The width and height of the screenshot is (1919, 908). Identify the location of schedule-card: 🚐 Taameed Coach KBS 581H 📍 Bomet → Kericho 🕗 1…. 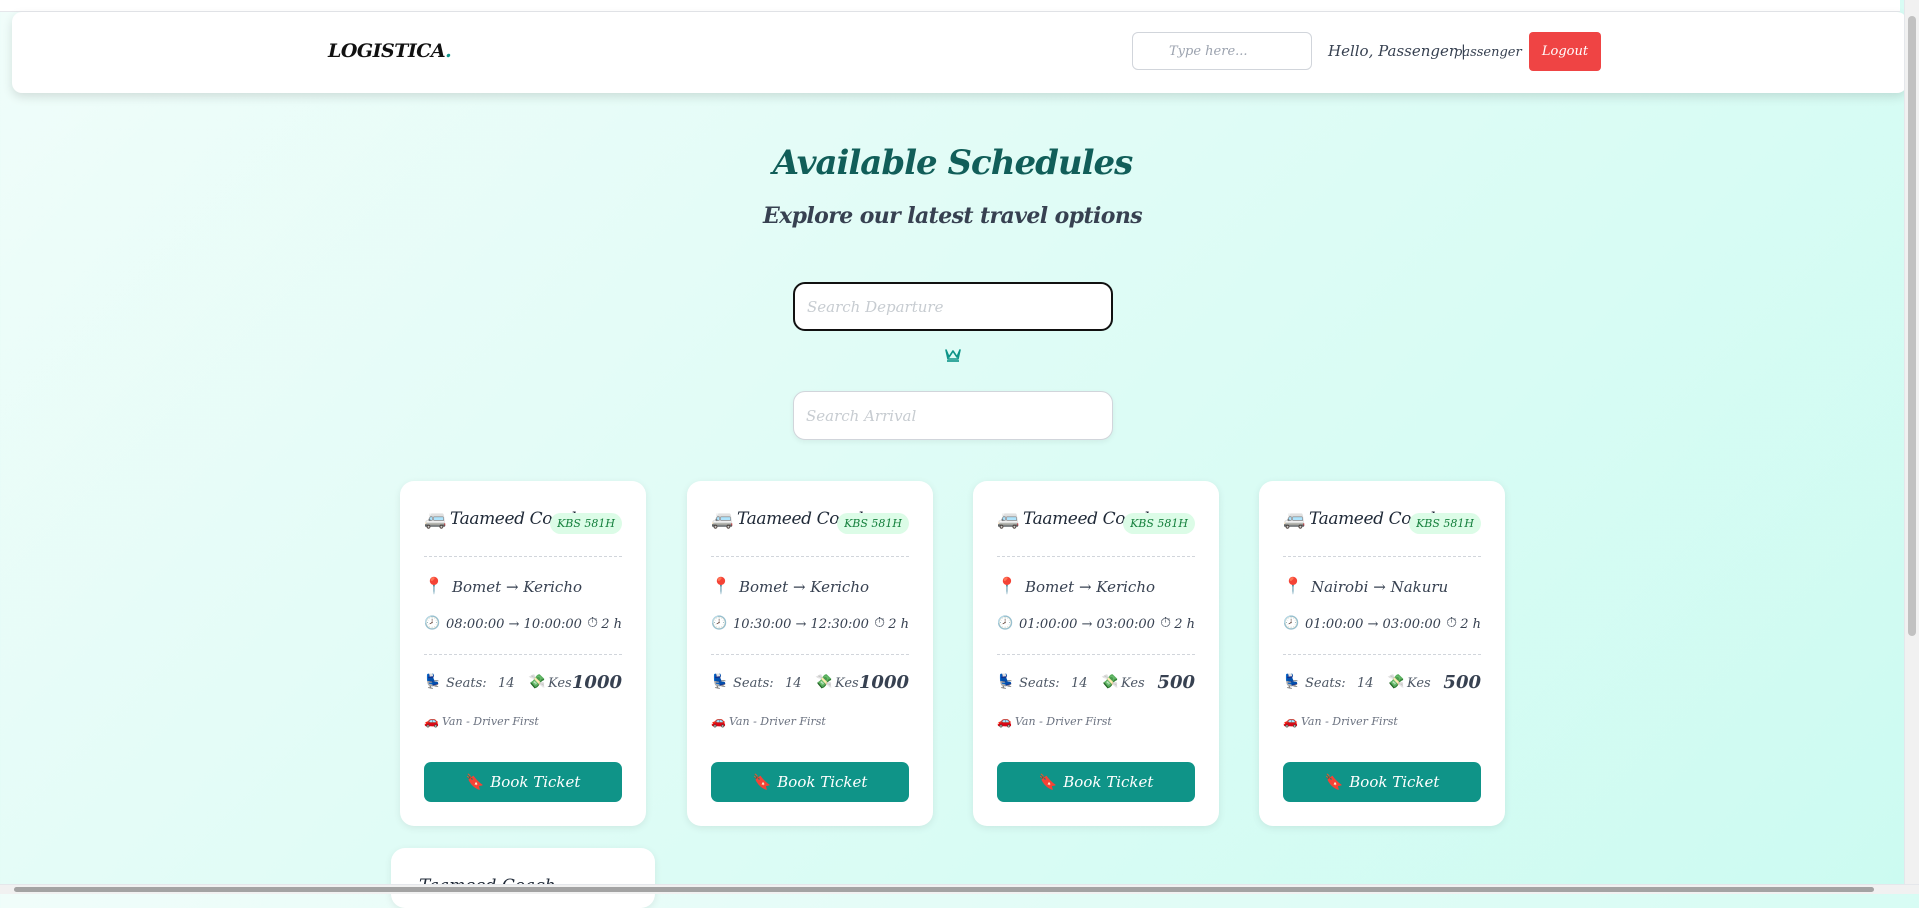
(810, 653).